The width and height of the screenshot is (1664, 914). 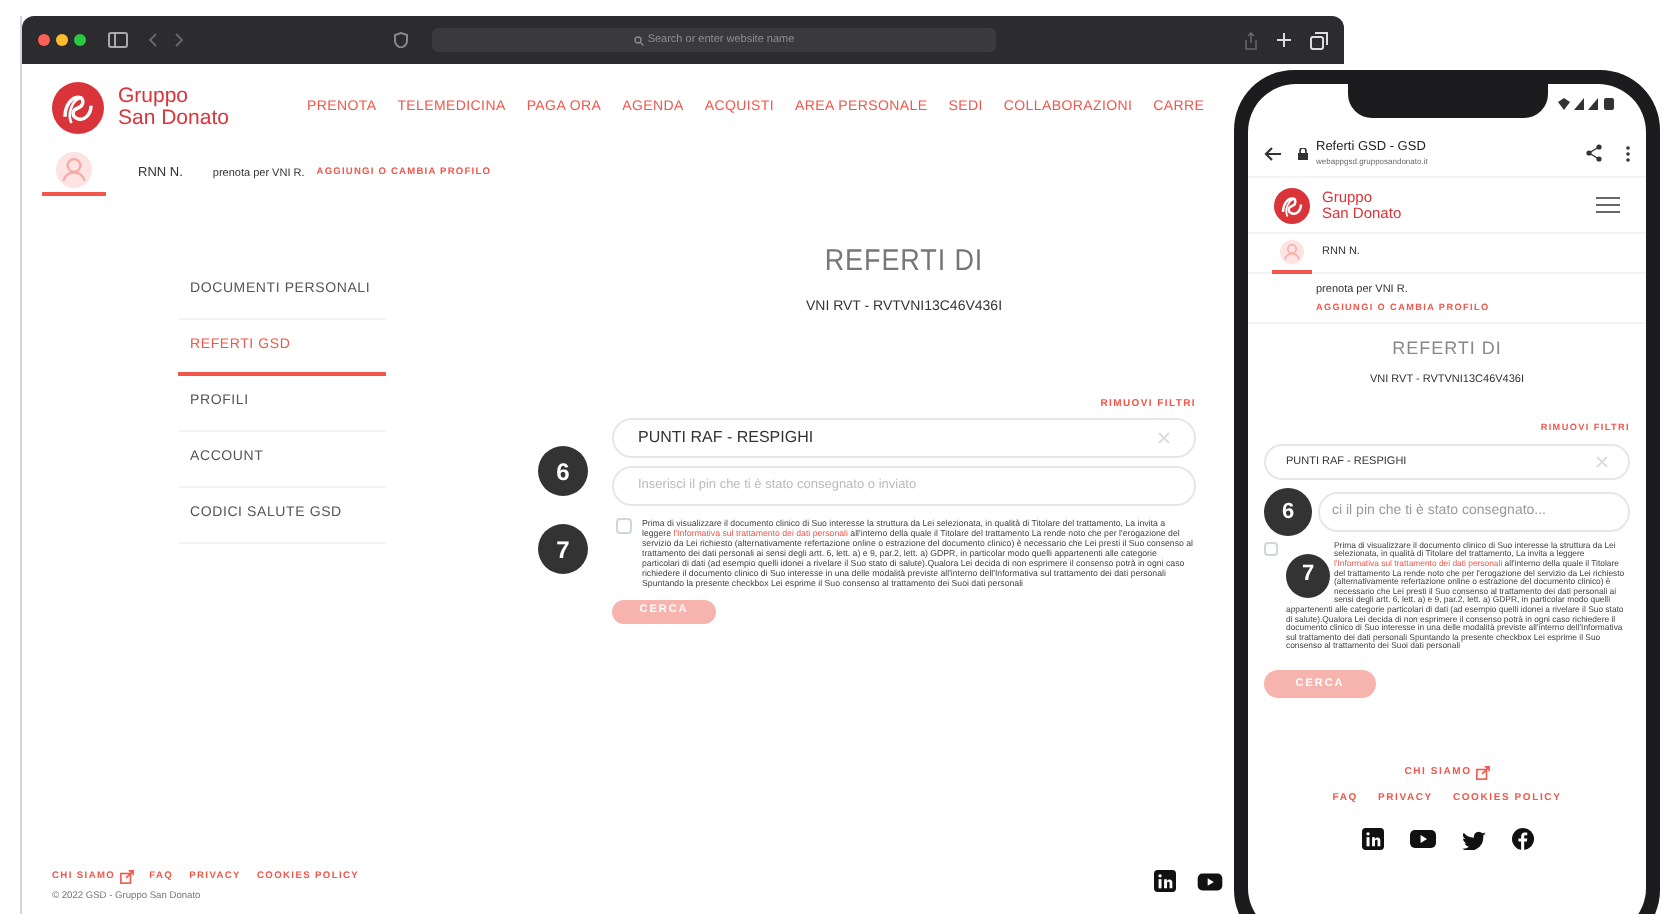 I want to click on tabs-overview-icon, so click(x=1319, y=40).